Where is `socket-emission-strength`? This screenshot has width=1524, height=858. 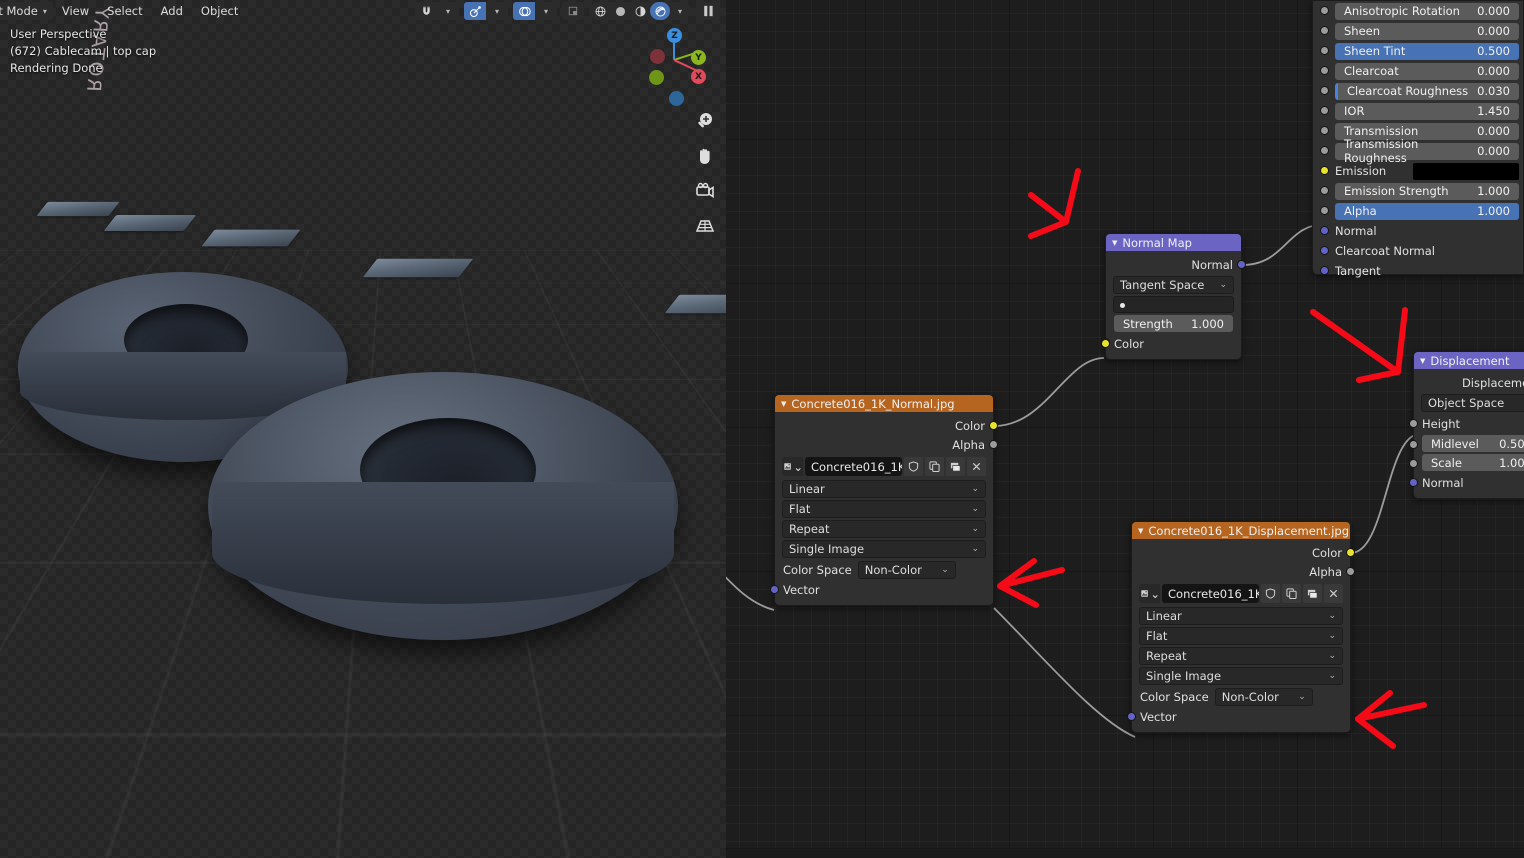 socket-emission-strength is located at coordinates (1324, 190).